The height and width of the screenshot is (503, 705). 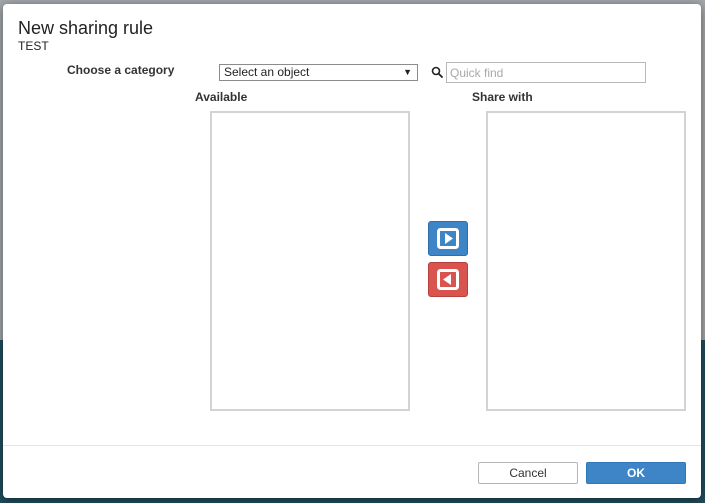 I want to click on move-left-button, so click(x=448, y=279).